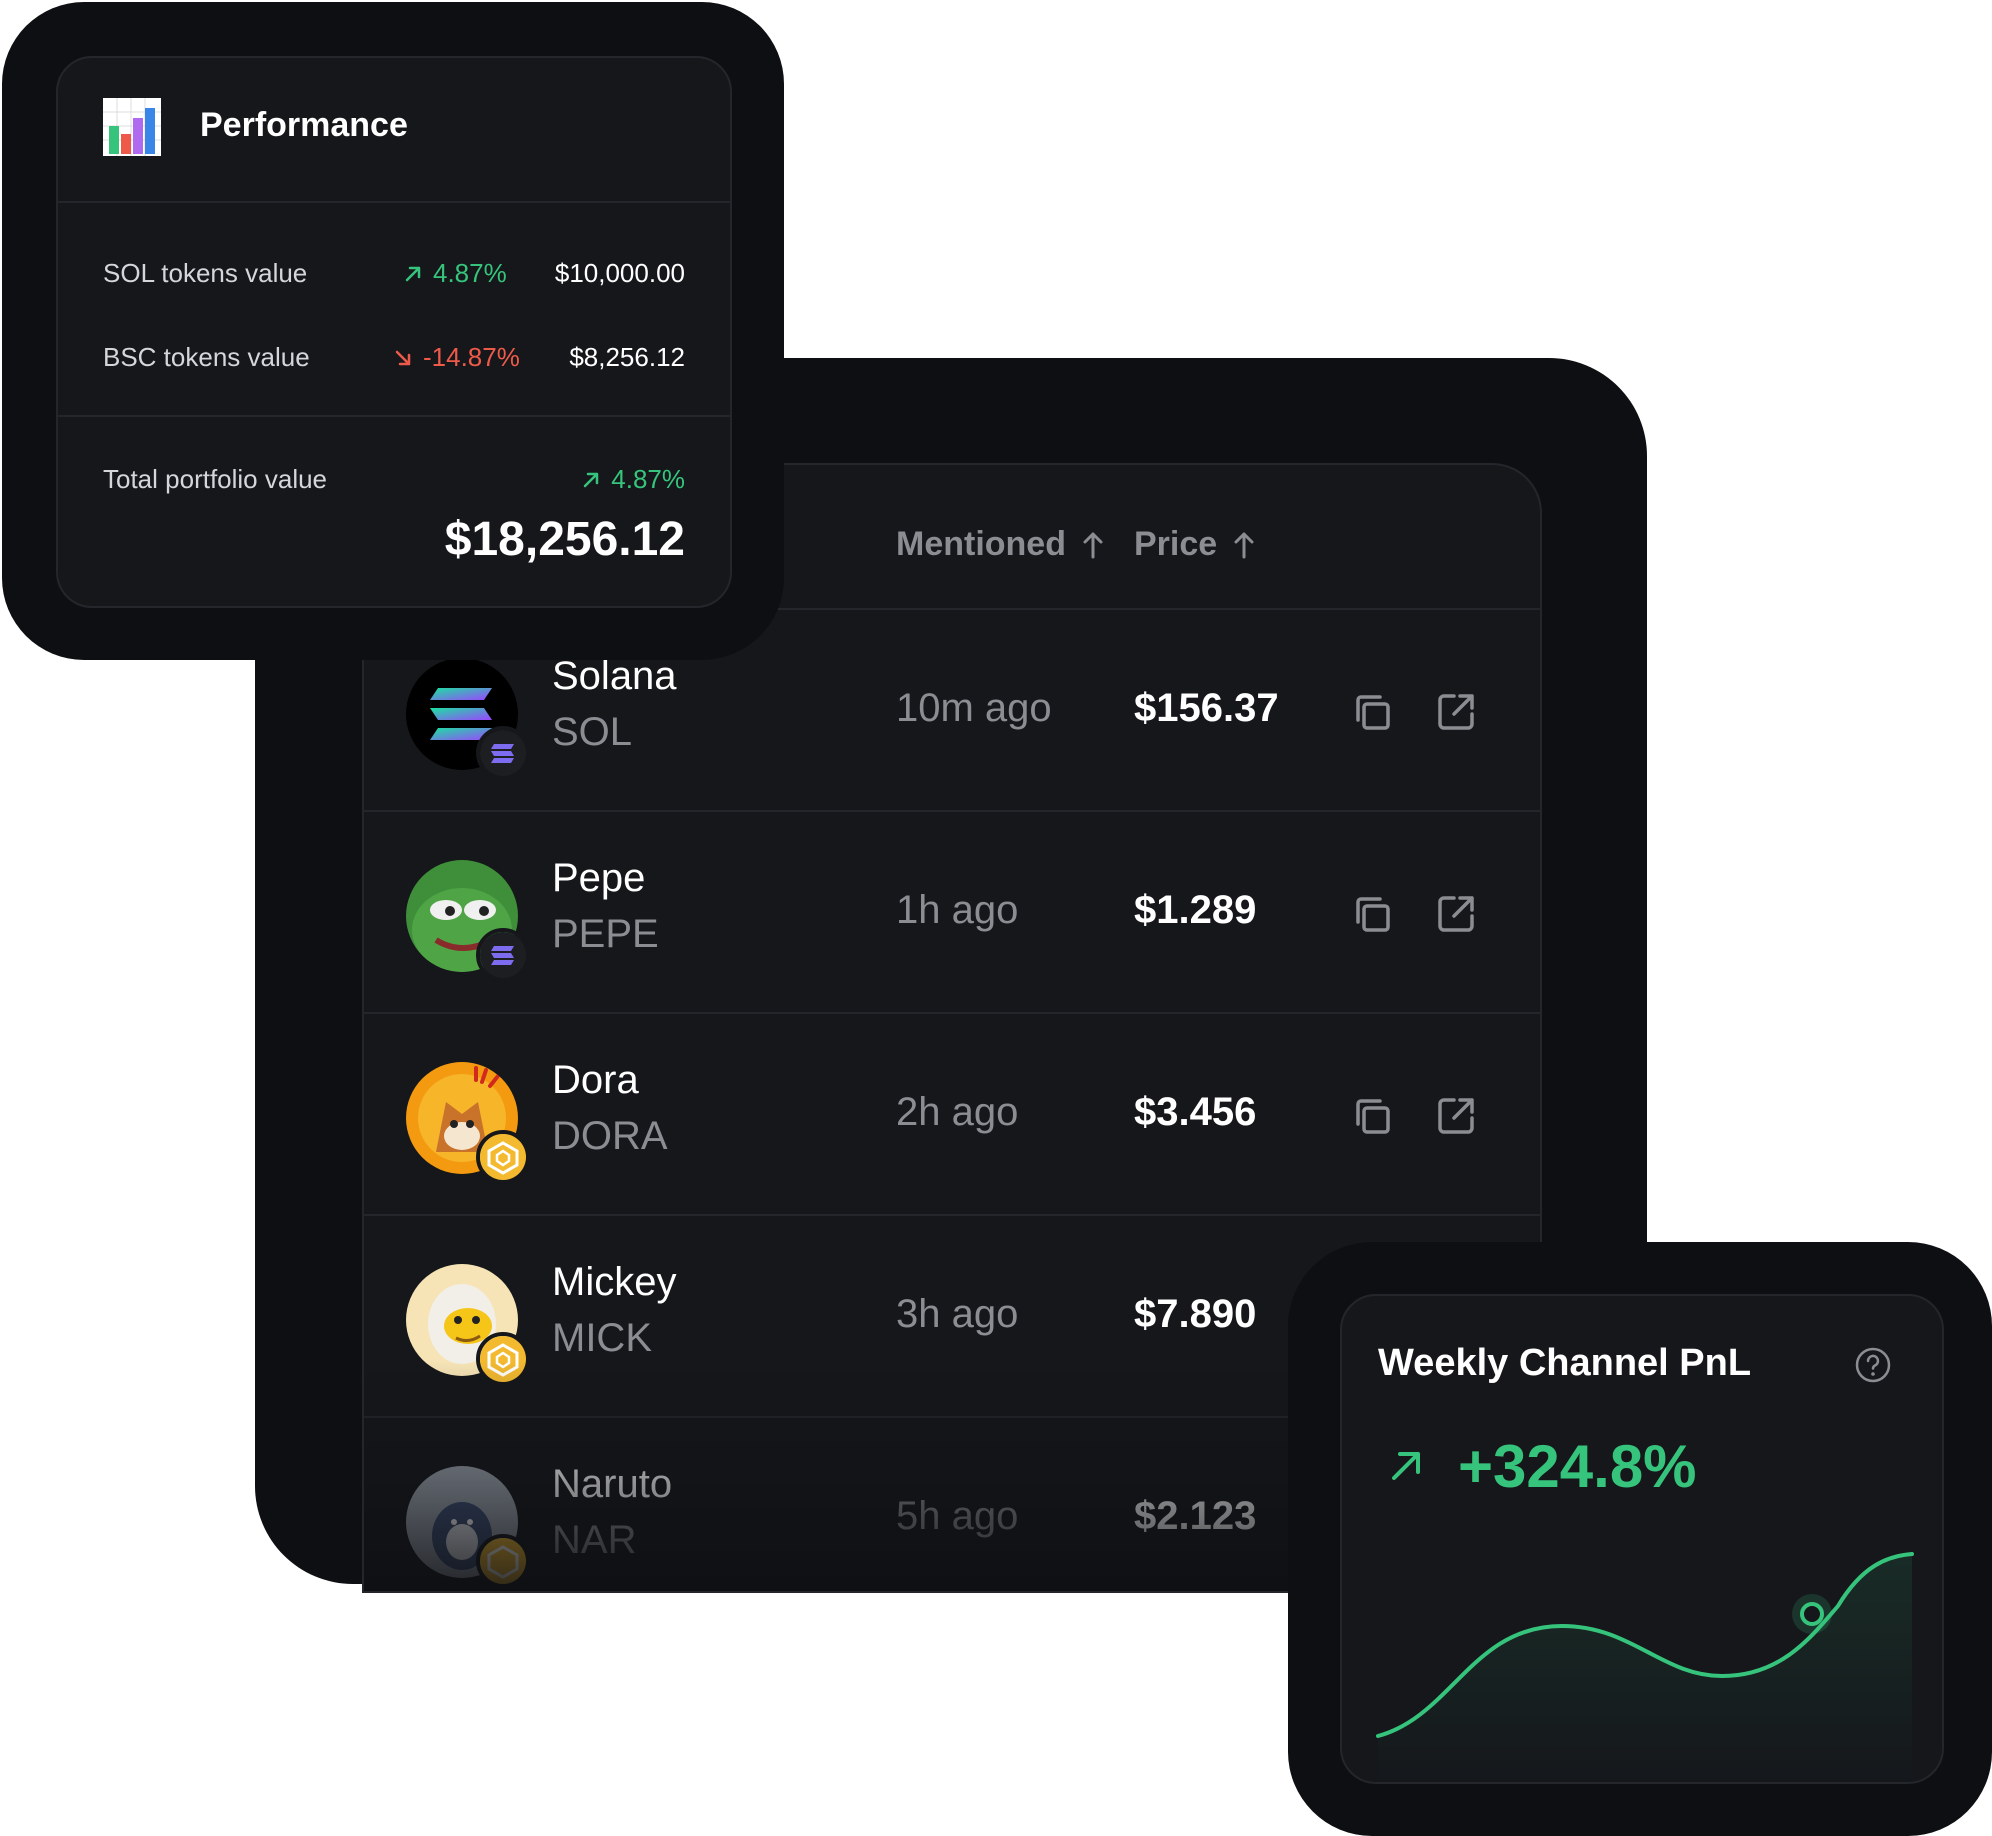 This screenshot has height=1836, width=1992. Describe the element at coordinates (132, 127) in the screenshot. I see `bar-chart-icon` at that location.